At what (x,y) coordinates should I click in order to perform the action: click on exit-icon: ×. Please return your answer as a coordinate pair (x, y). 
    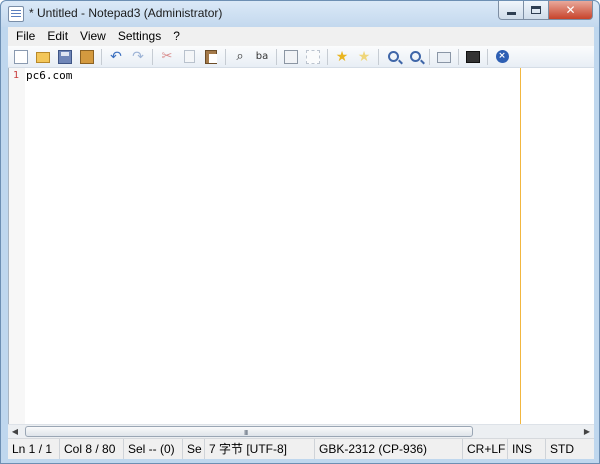
    Looking at the image, I should click on (502, 56).